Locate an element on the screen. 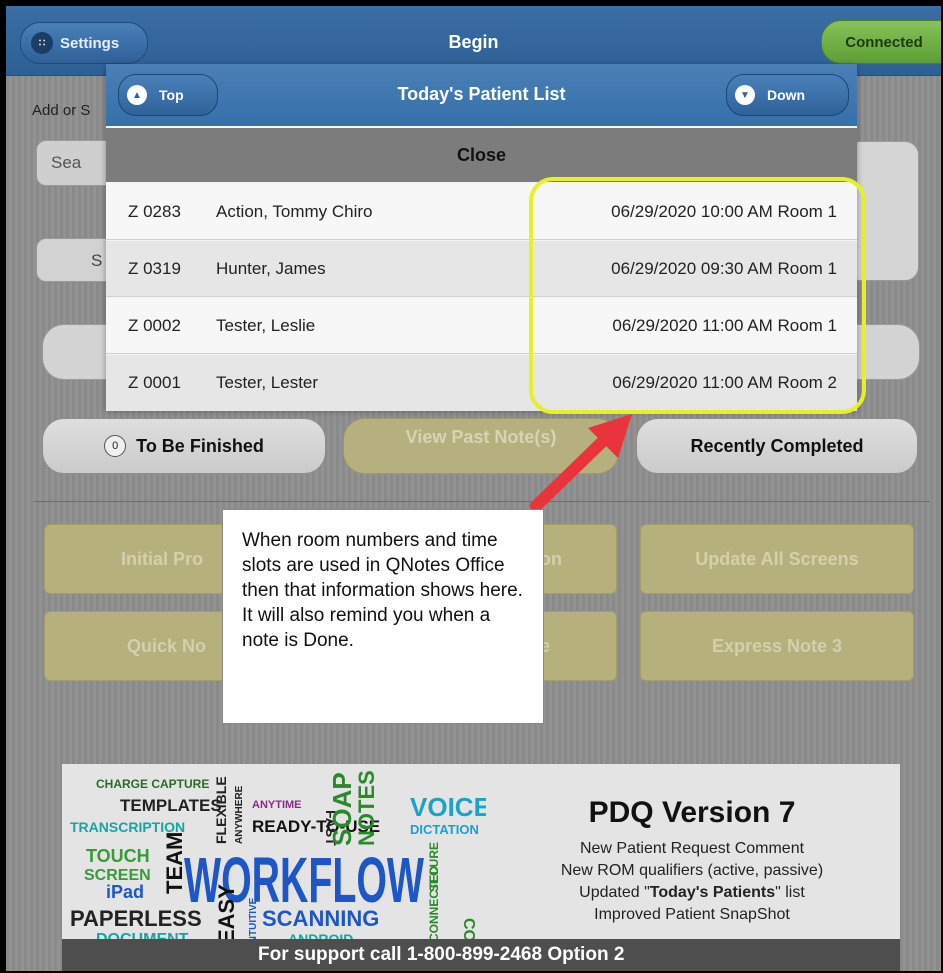 The image size is (943, 973). down-button: ▼ Down is located at coordinates (787, 95).